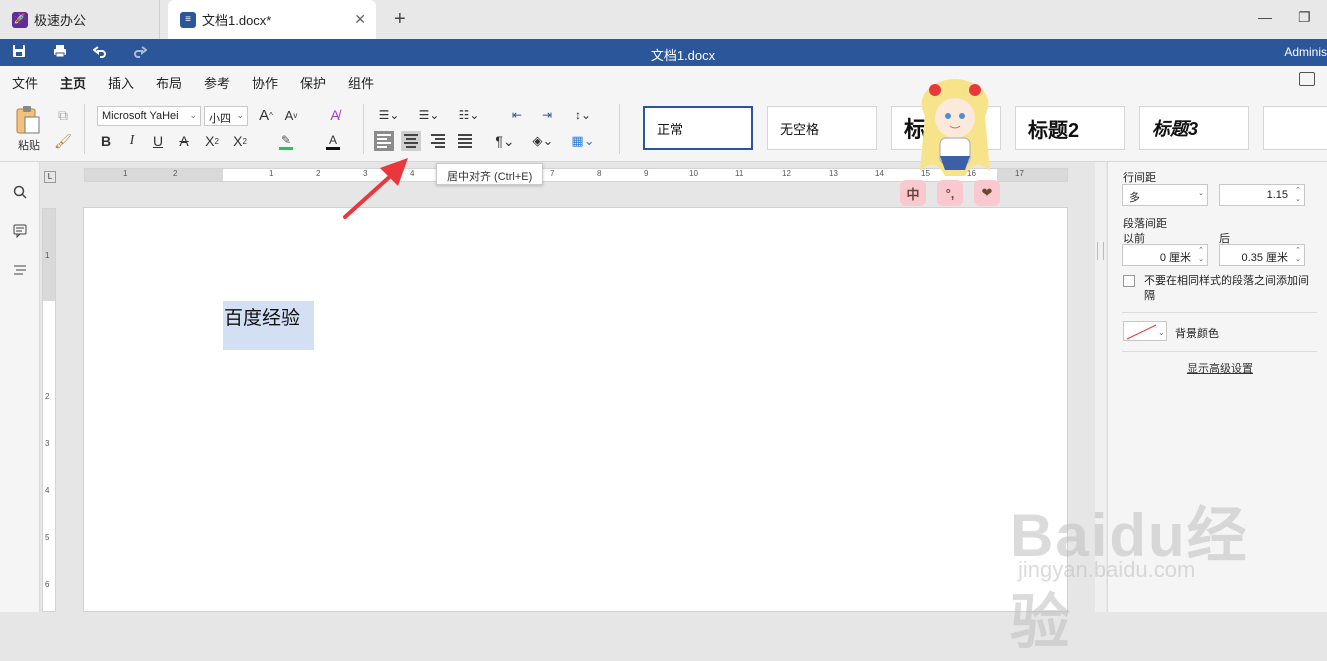 This screenshot has height=661, width=1327. I want to click on ruler-label: 10, so click(693, 173).